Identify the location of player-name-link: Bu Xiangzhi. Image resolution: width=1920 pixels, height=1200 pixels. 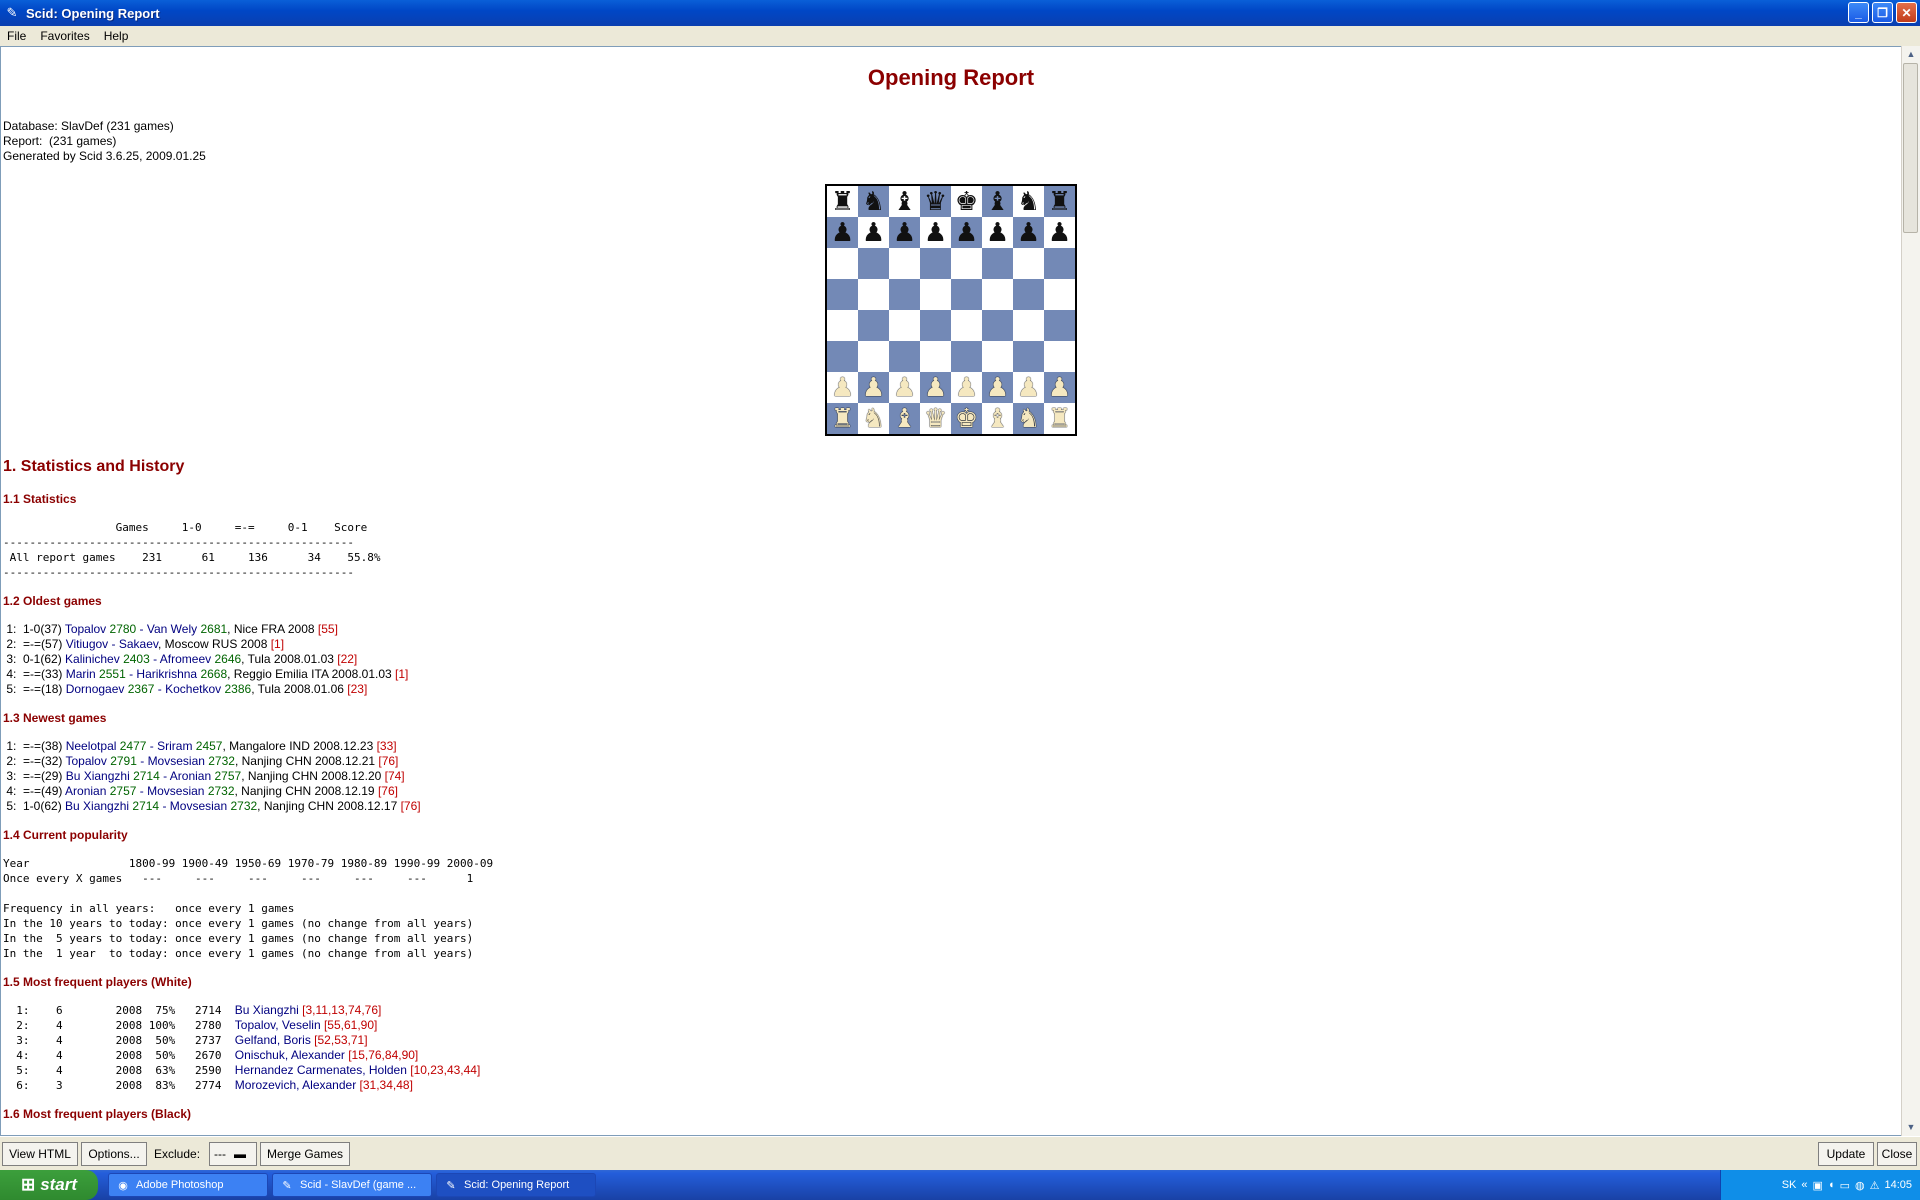
(267, 1010).